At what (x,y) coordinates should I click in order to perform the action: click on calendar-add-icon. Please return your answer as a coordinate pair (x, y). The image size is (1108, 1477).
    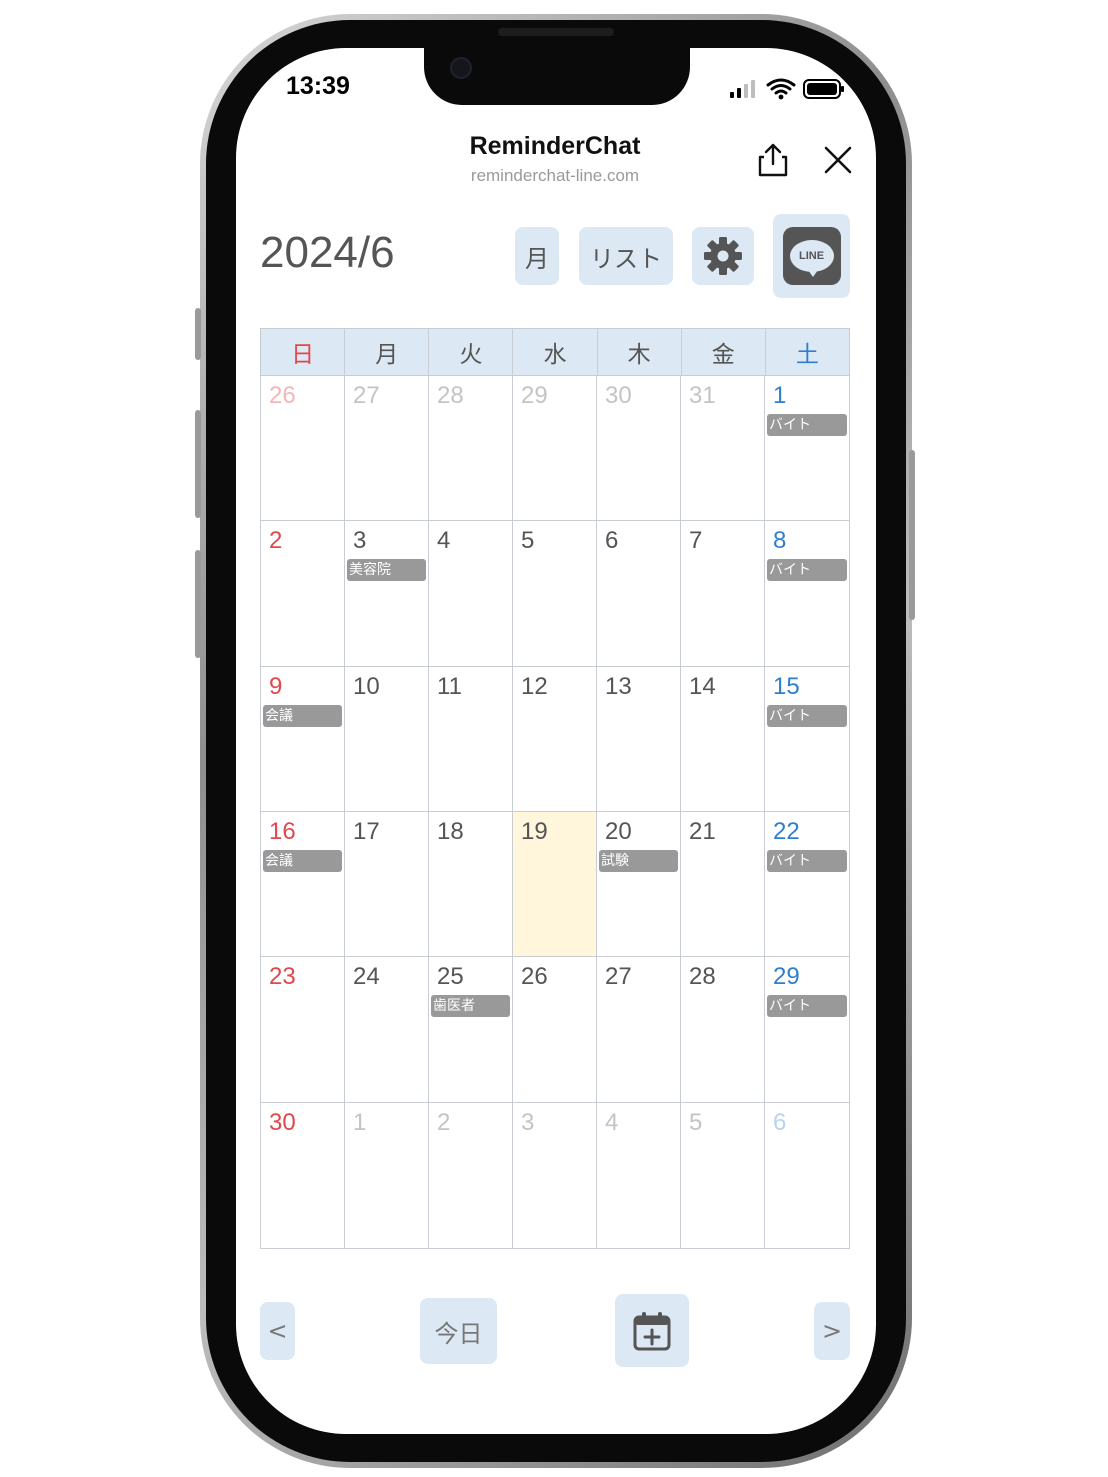
    Looking at the image, I should click on (652, 1330).